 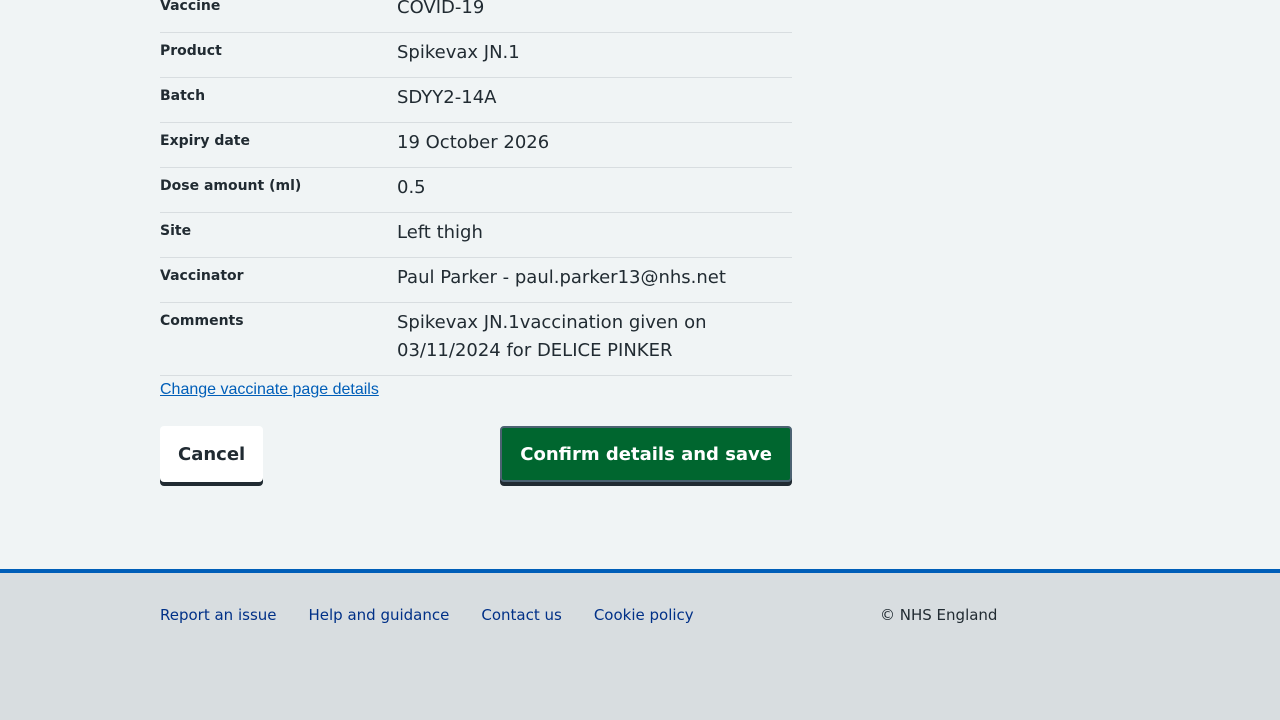 I want to click on footer-link-help-guidance: Help and guidance, so click(x=379, y=615).